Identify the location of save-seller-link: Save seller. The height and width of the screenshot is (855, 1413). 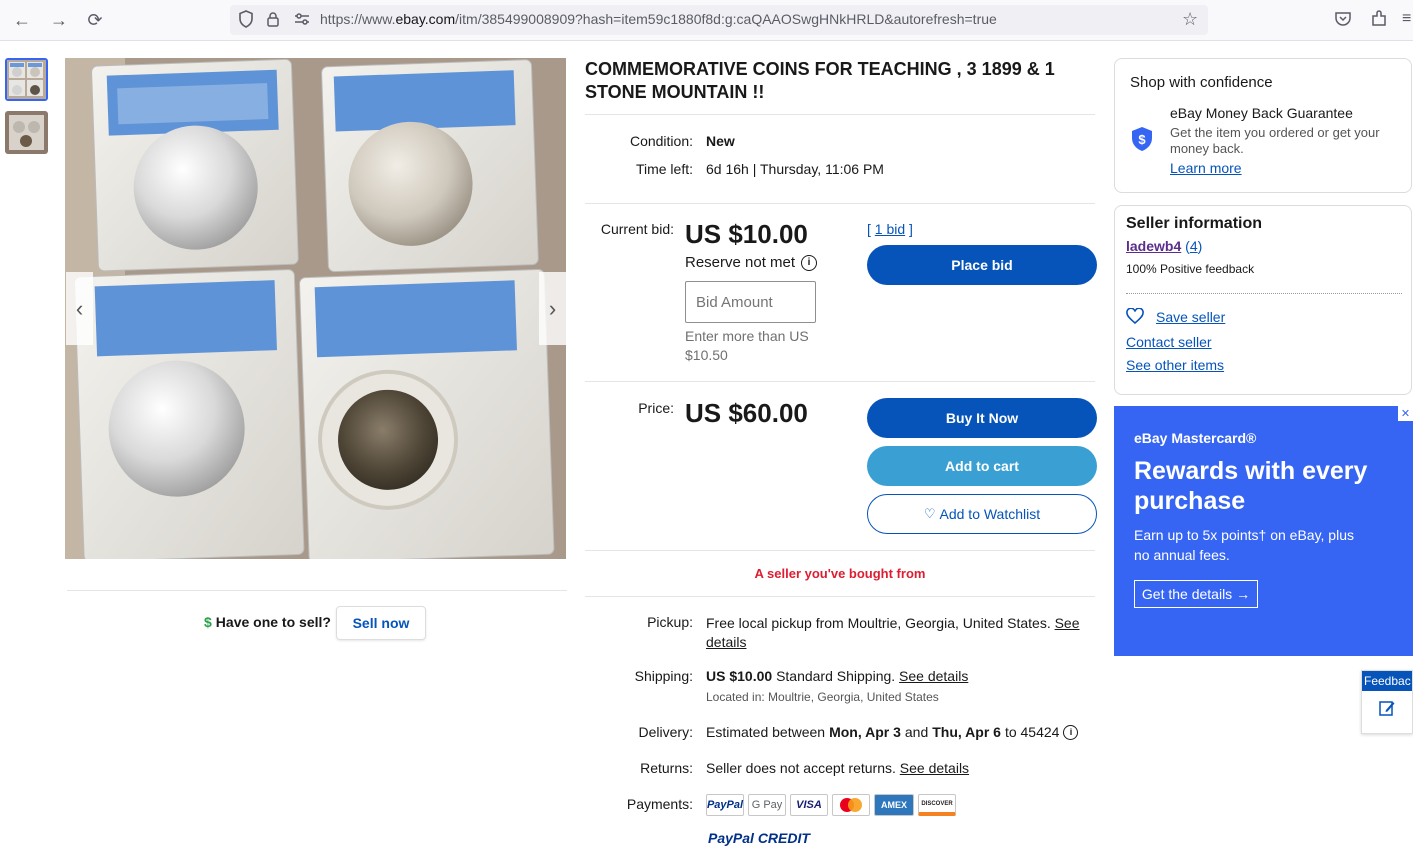
(1190, 317).